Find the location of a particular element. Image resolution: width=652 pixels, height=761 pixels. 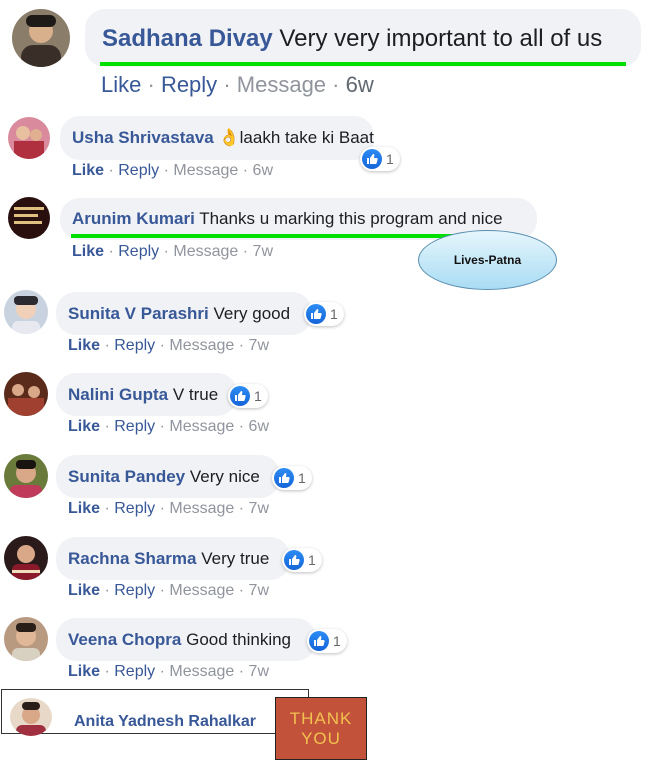

commenter-name: Rachna Sharma is located at coordinates (132, 558).